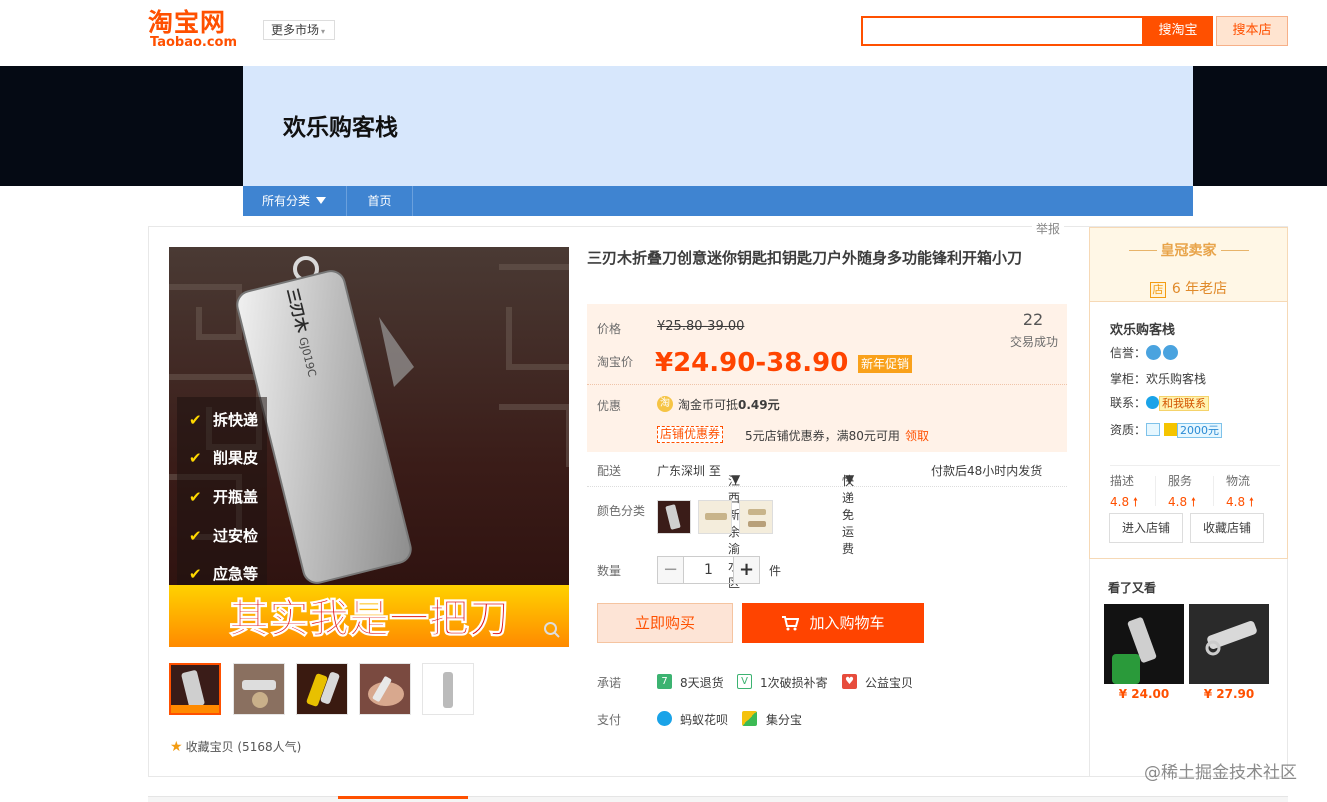 The image size is (1327, 802). I want to click on promo-tag: 新年促销, so click(885, 364).